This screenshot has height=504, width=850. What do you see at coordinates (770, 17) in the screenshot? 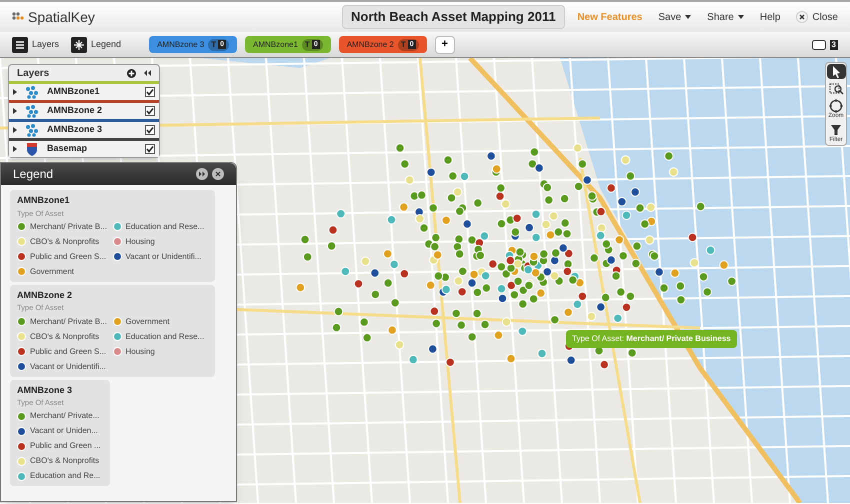
I see `menu-item: Help` at bounding box center [770, 17].